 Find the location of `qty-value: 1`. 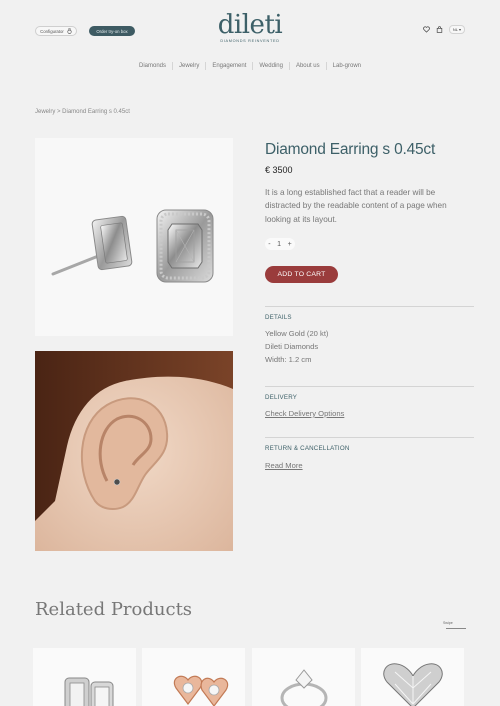

qty-value: 1 is located at coordinates (279, 244).